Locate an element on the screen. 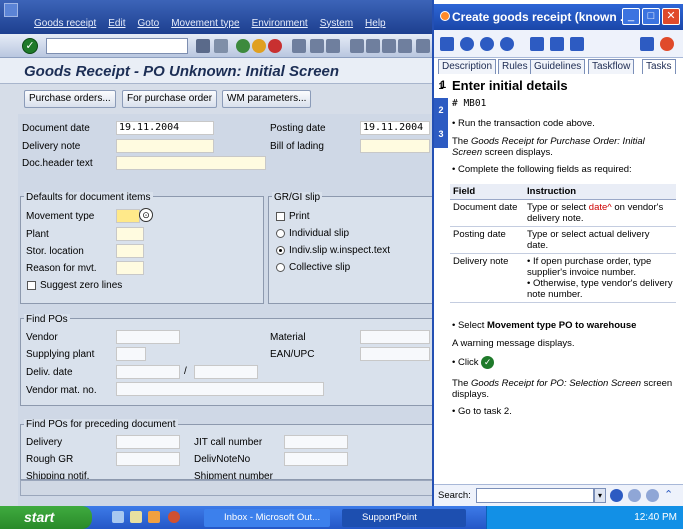  back-arrow-icon is located at coordinates (203, 46).